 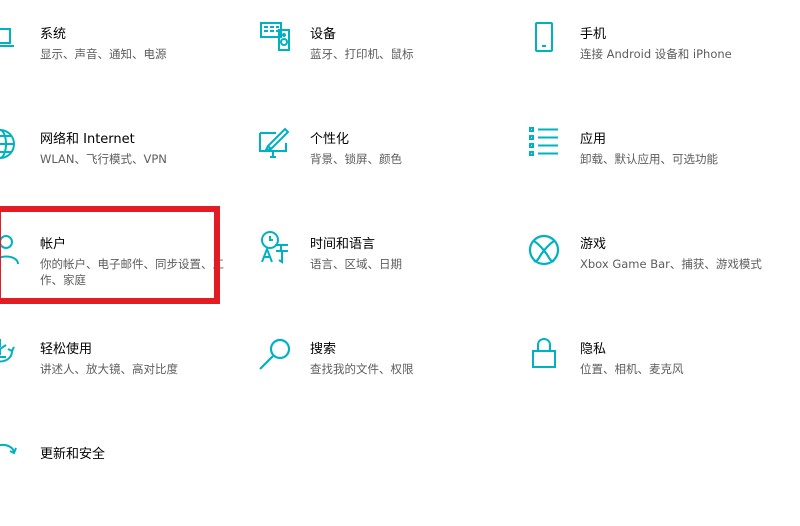 What do you see at coordinates (278, 44) in the screenshot?
I see `devices-icon` at bounding box center [278, 44].